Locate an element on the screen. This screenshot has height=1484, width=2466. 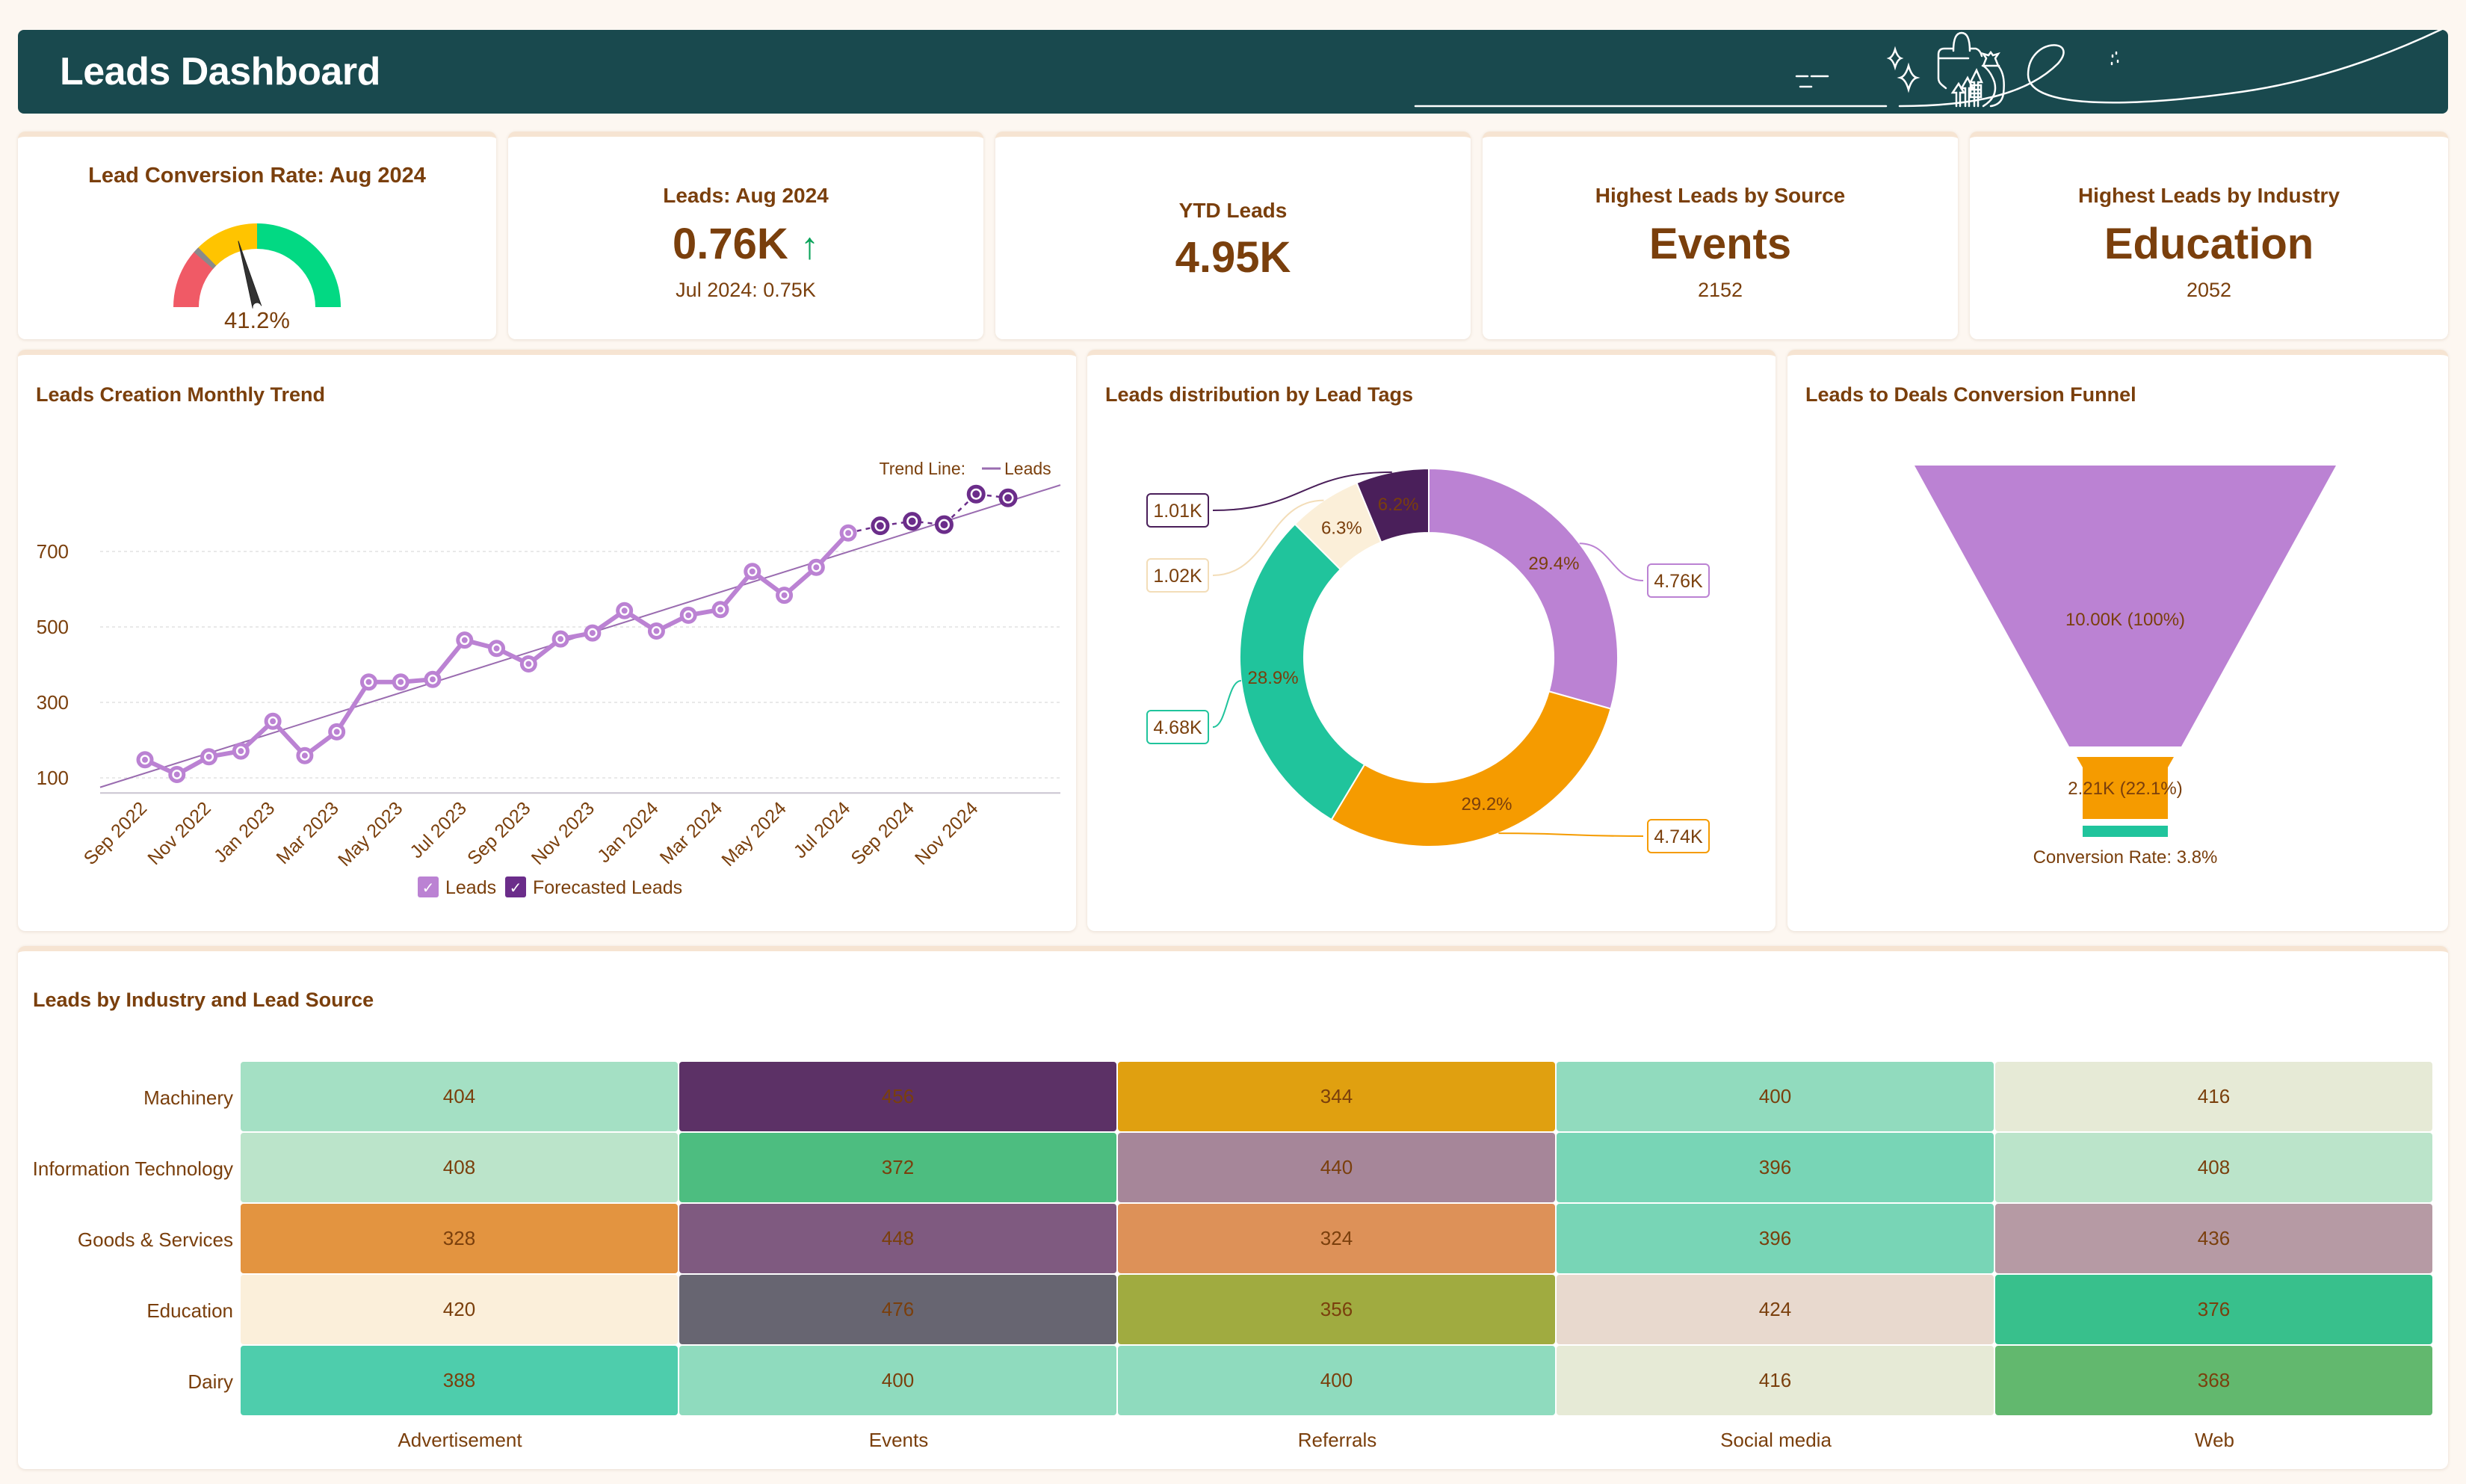
heatmap-cell: 440 is located at coordinates (1336, 1168).